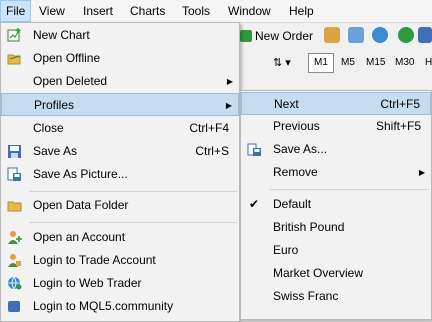  What do you see at coordinates (356, 35) in the screenshot?
I see `signals-icon` at bounding box center [356, 35].